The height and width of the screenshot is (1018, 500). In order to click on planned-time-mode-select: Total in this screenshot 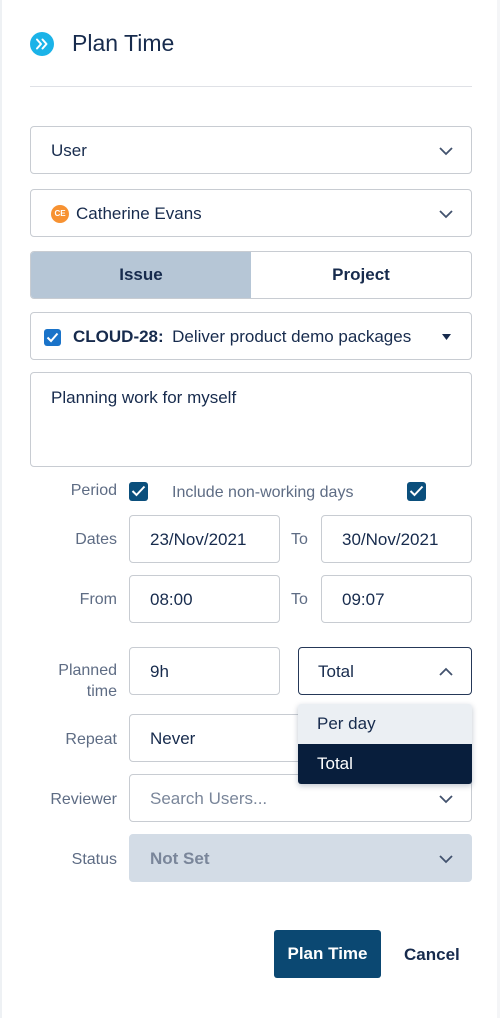, I will do `click(385, 671)`.